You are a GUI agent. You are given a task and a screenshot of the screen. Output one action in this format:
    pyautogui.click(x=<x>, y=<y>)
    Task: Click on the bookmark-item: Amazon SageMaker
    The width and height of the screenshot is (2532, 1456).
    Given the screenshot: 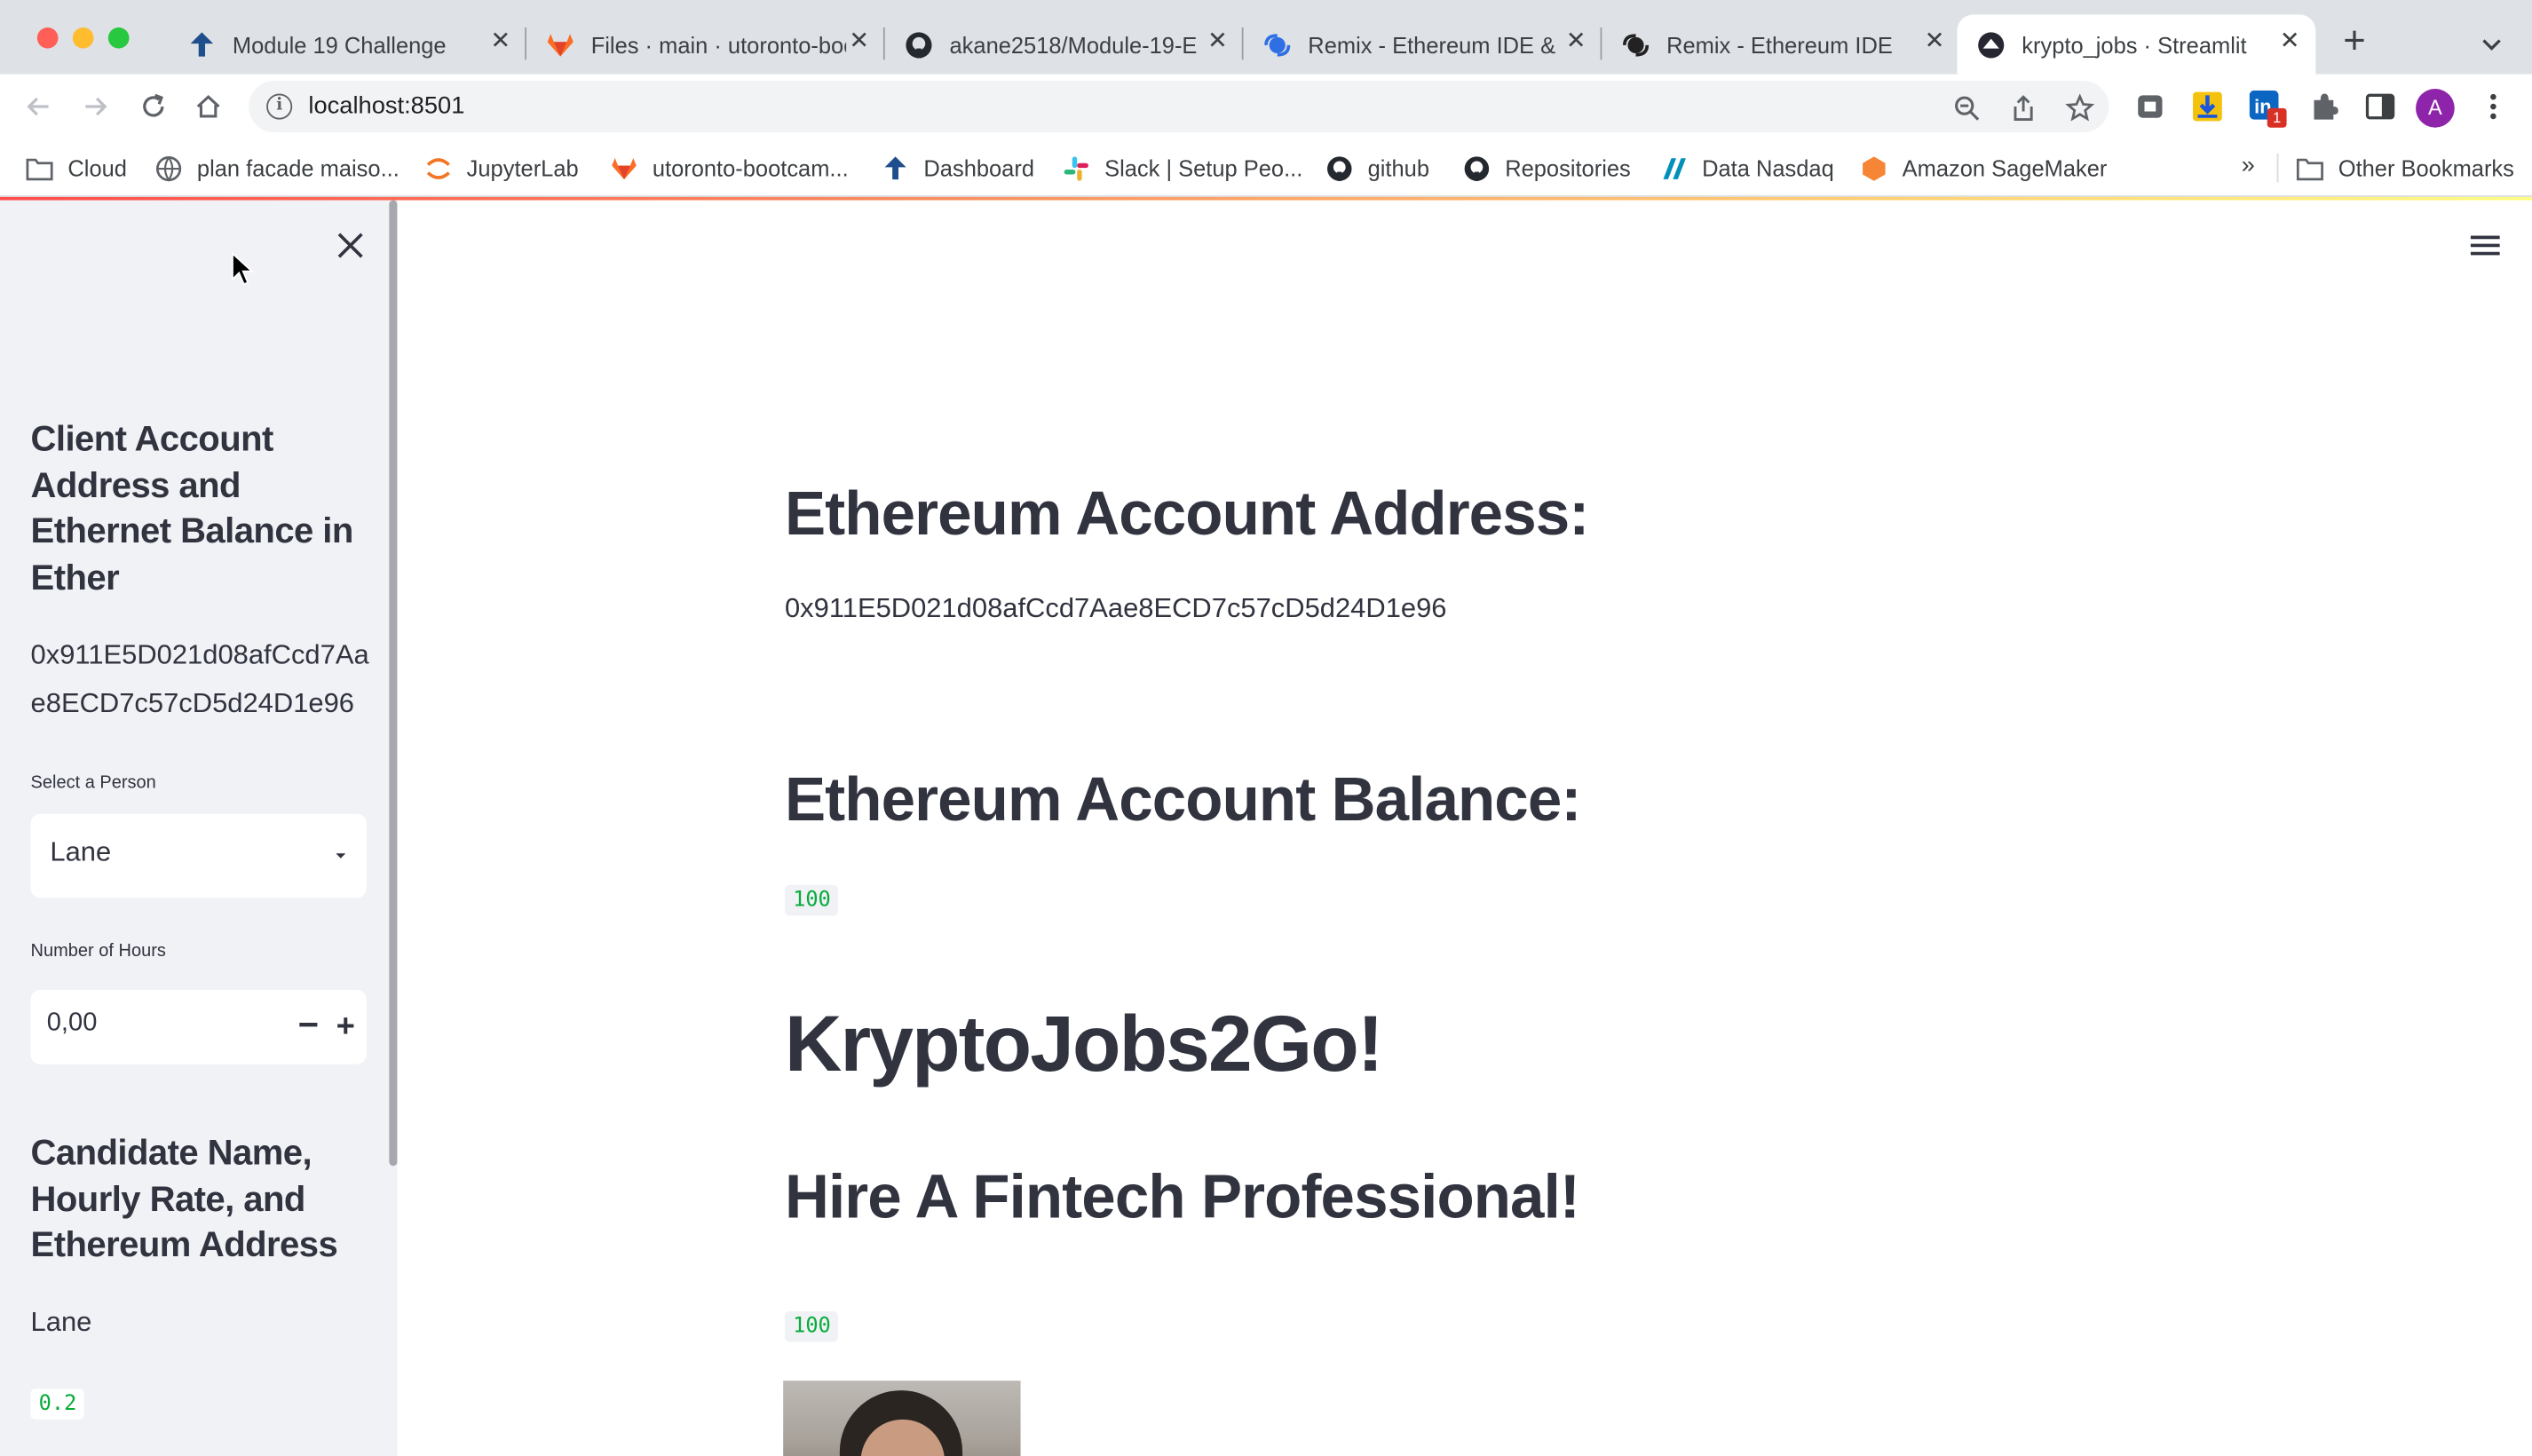 What is the action you would take?
    pyautogui.click(x=1984, y=168)
    